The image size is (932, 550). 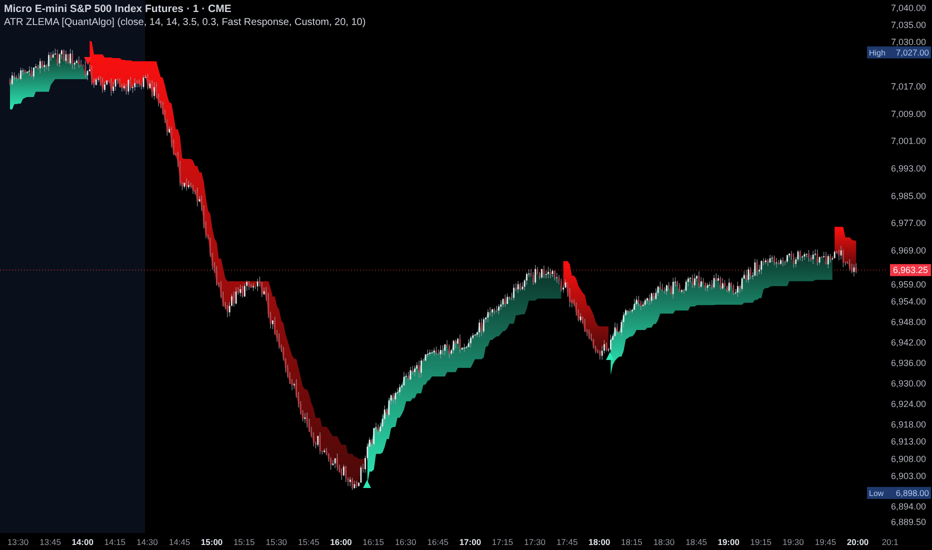 I want to click on price-label: 7,040.00, so click(x=908, y=8).